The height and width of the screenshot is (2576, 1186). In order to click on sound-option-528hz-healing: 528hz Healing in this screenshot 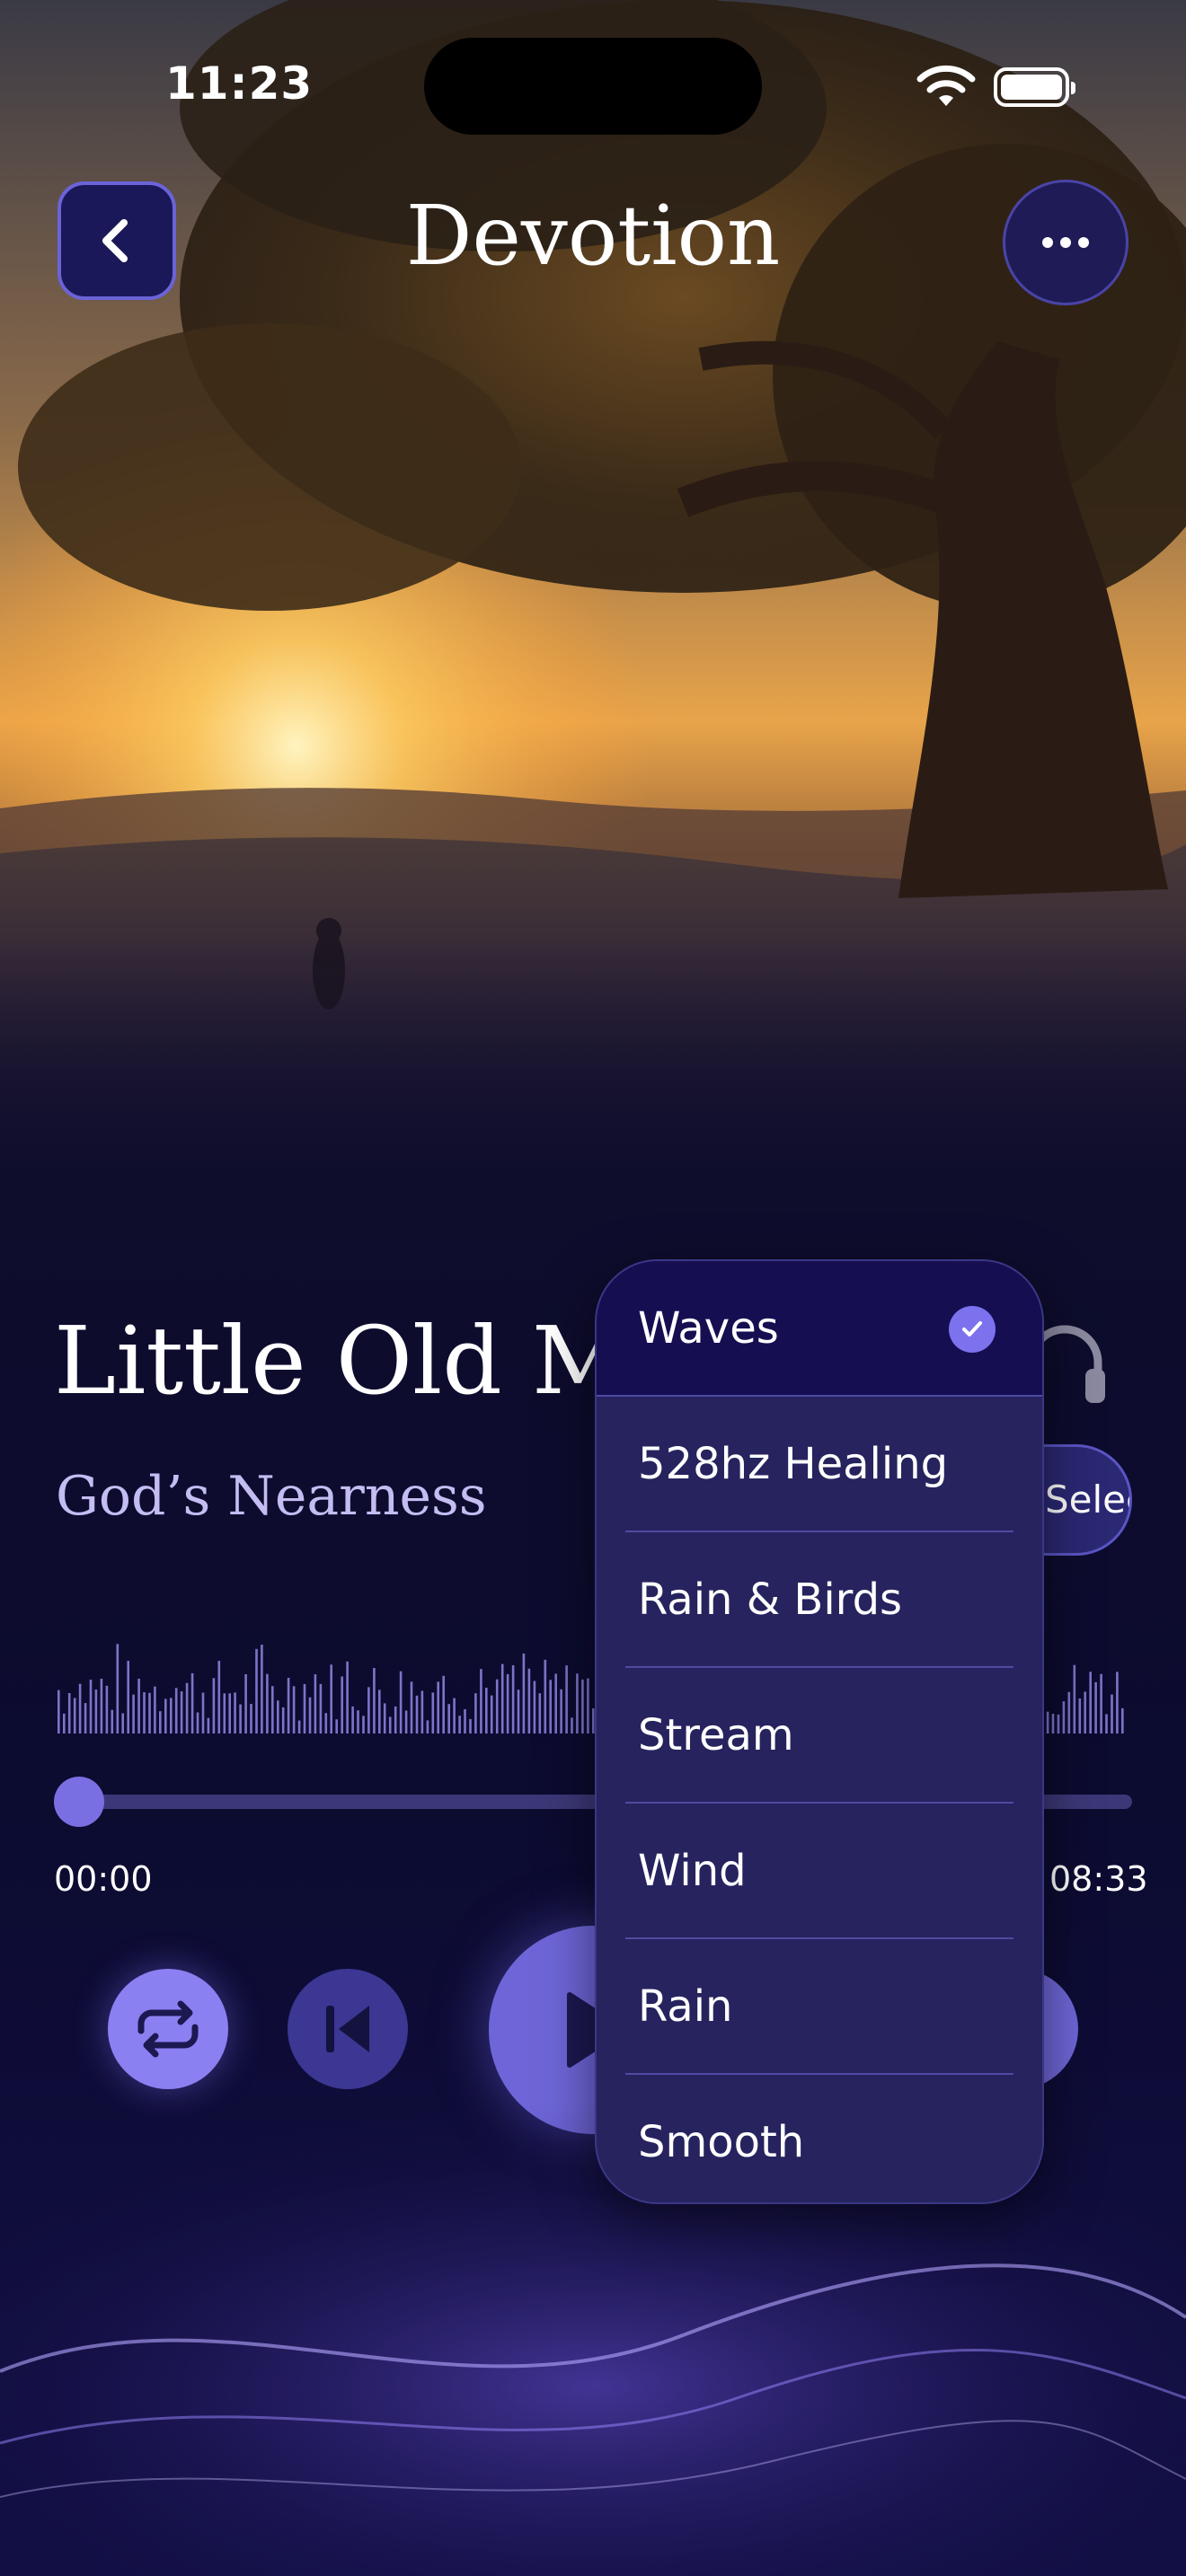, I will do `click(819, 1464)`.